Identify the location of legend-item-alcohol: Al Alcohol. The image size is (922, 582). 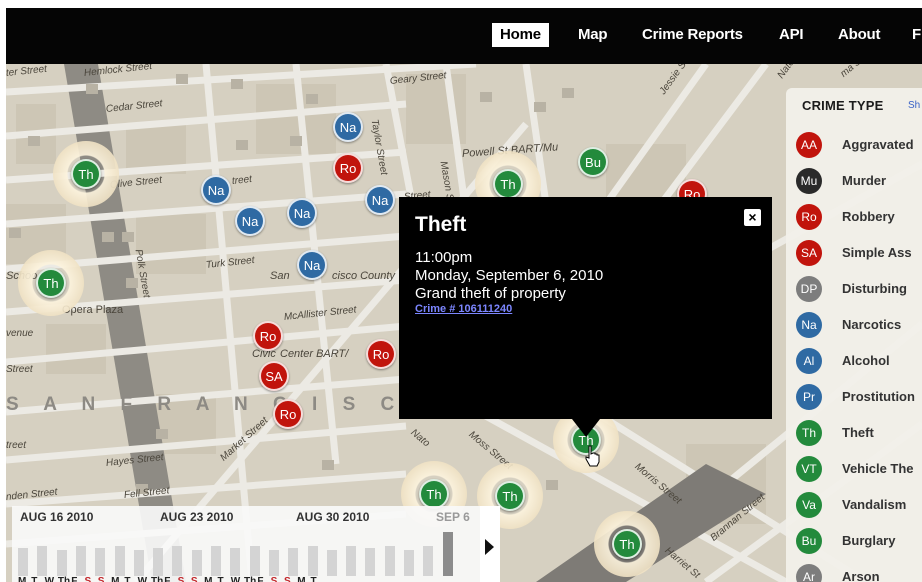
(859, 362).